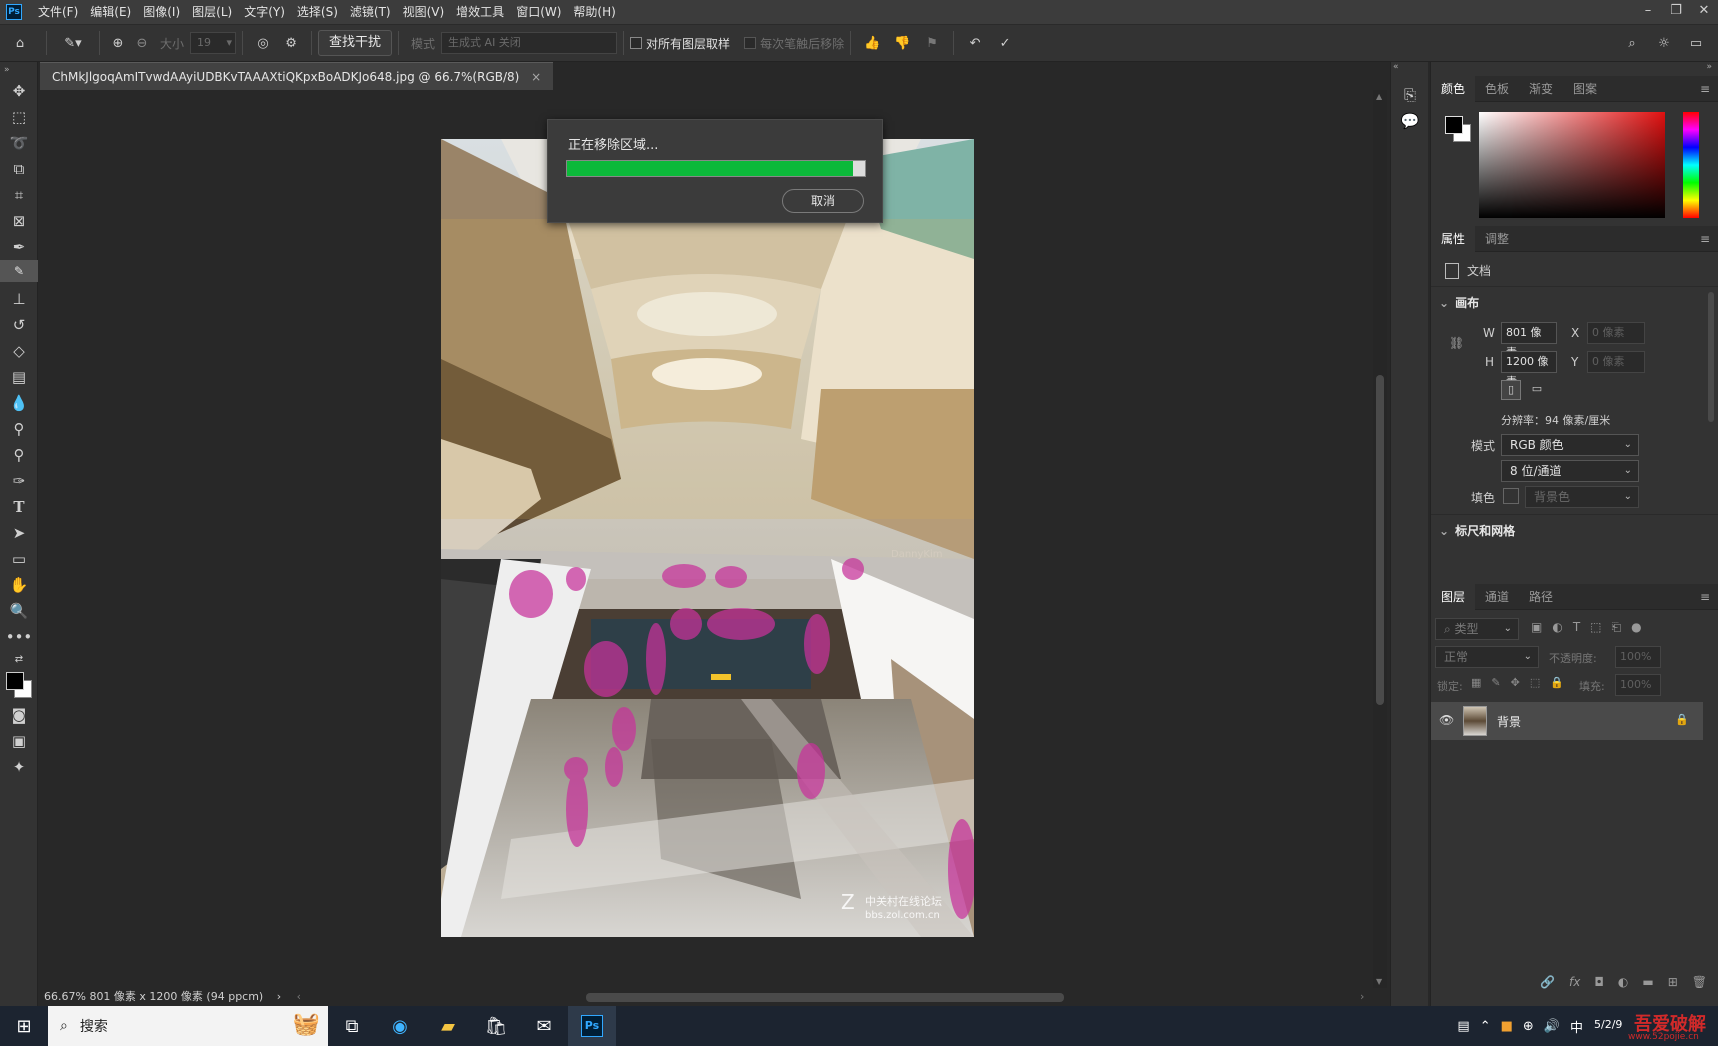 Image resolution: width=1718 pixels, height=1046 pixels. Describe the element at coordinates (932, 43) in the screenshot. I see `flag-icon: ⚑` at that location.